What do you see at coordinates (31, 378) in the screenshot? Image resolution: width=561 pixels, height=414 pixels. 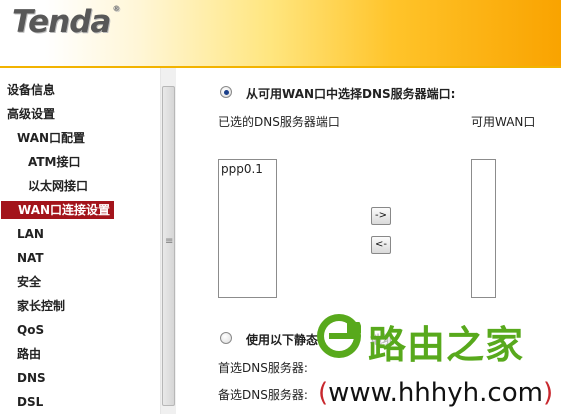 I see `sidebar-item-label: DNS` at bounding box center [31, 378].